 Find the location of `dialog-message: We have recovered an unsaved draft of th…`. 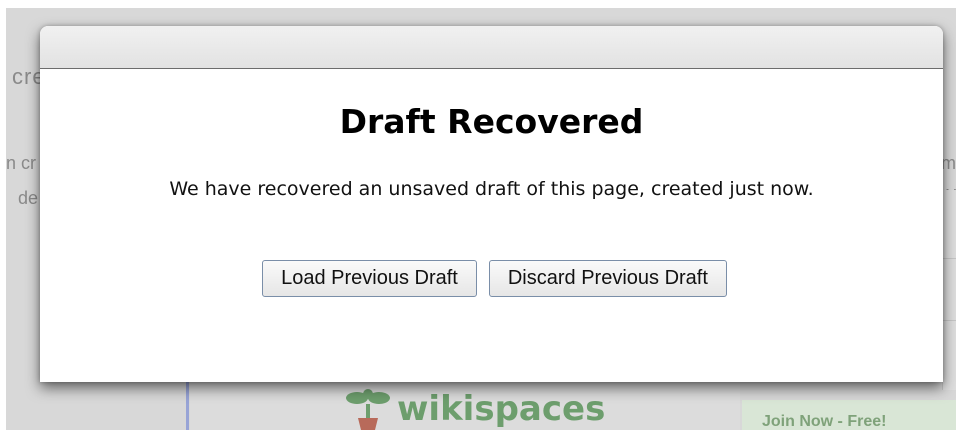

dialog-message: We have recovered an unsaved draft of th… is located at coordinates (491, 189).